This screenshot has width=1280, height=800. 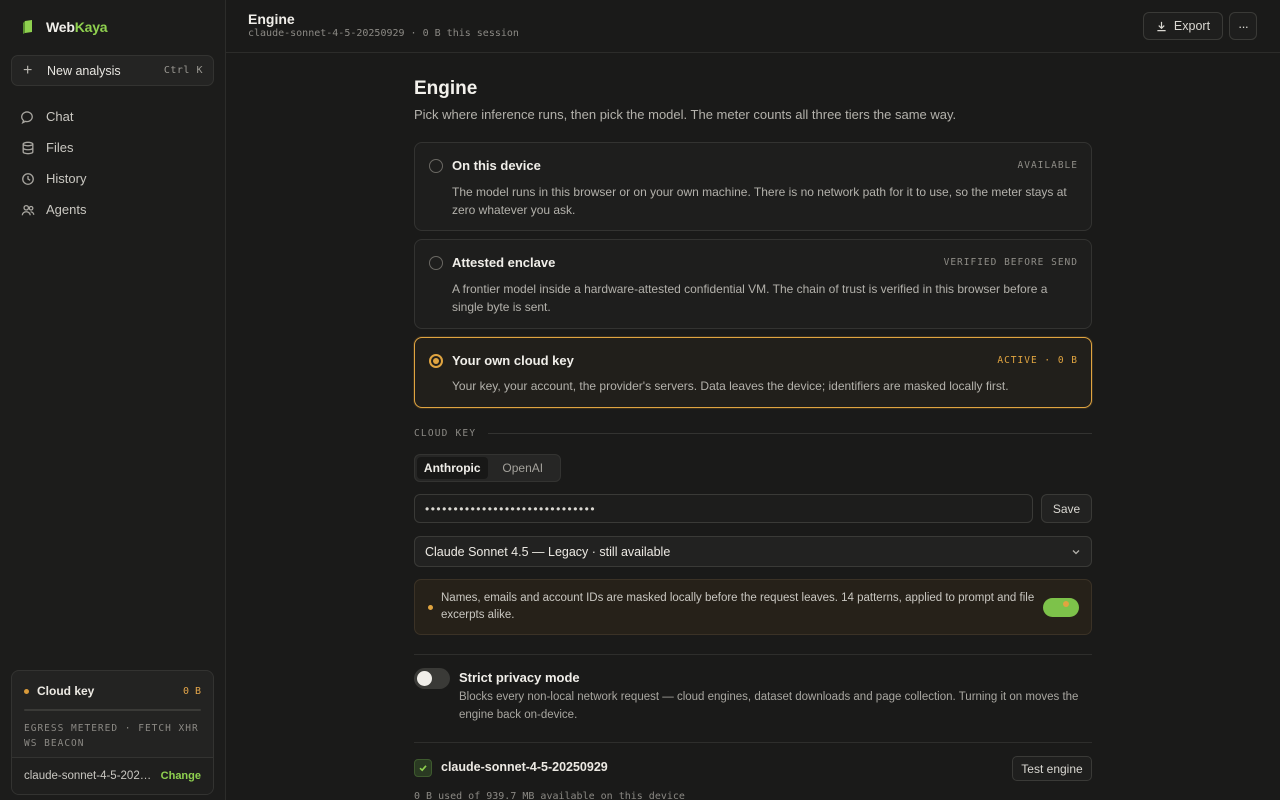 I want to click on masking-toggle, so click(x=1061, y=607).